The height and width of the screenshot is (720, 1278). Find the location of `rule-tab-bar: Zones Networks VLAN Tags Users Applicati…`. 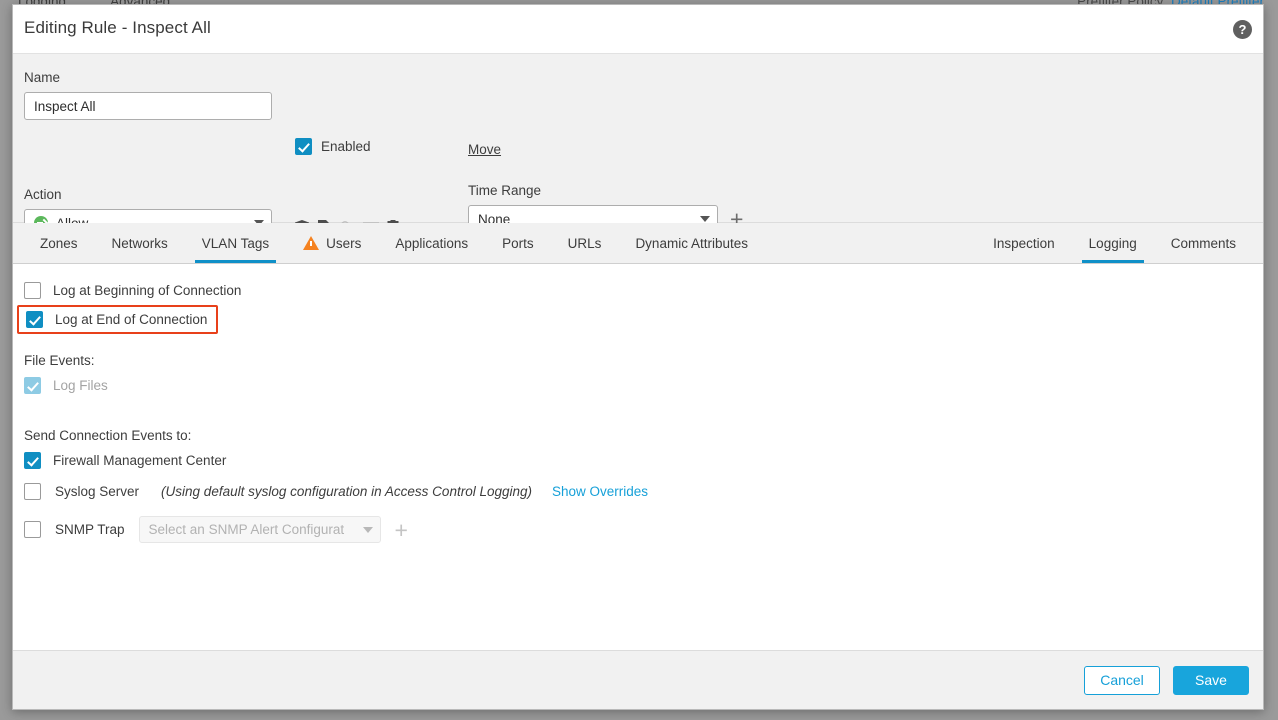

rule-tab-bar: Zones Networks VLAN Tags Users Applicati… is located at coordinates (638, 243).